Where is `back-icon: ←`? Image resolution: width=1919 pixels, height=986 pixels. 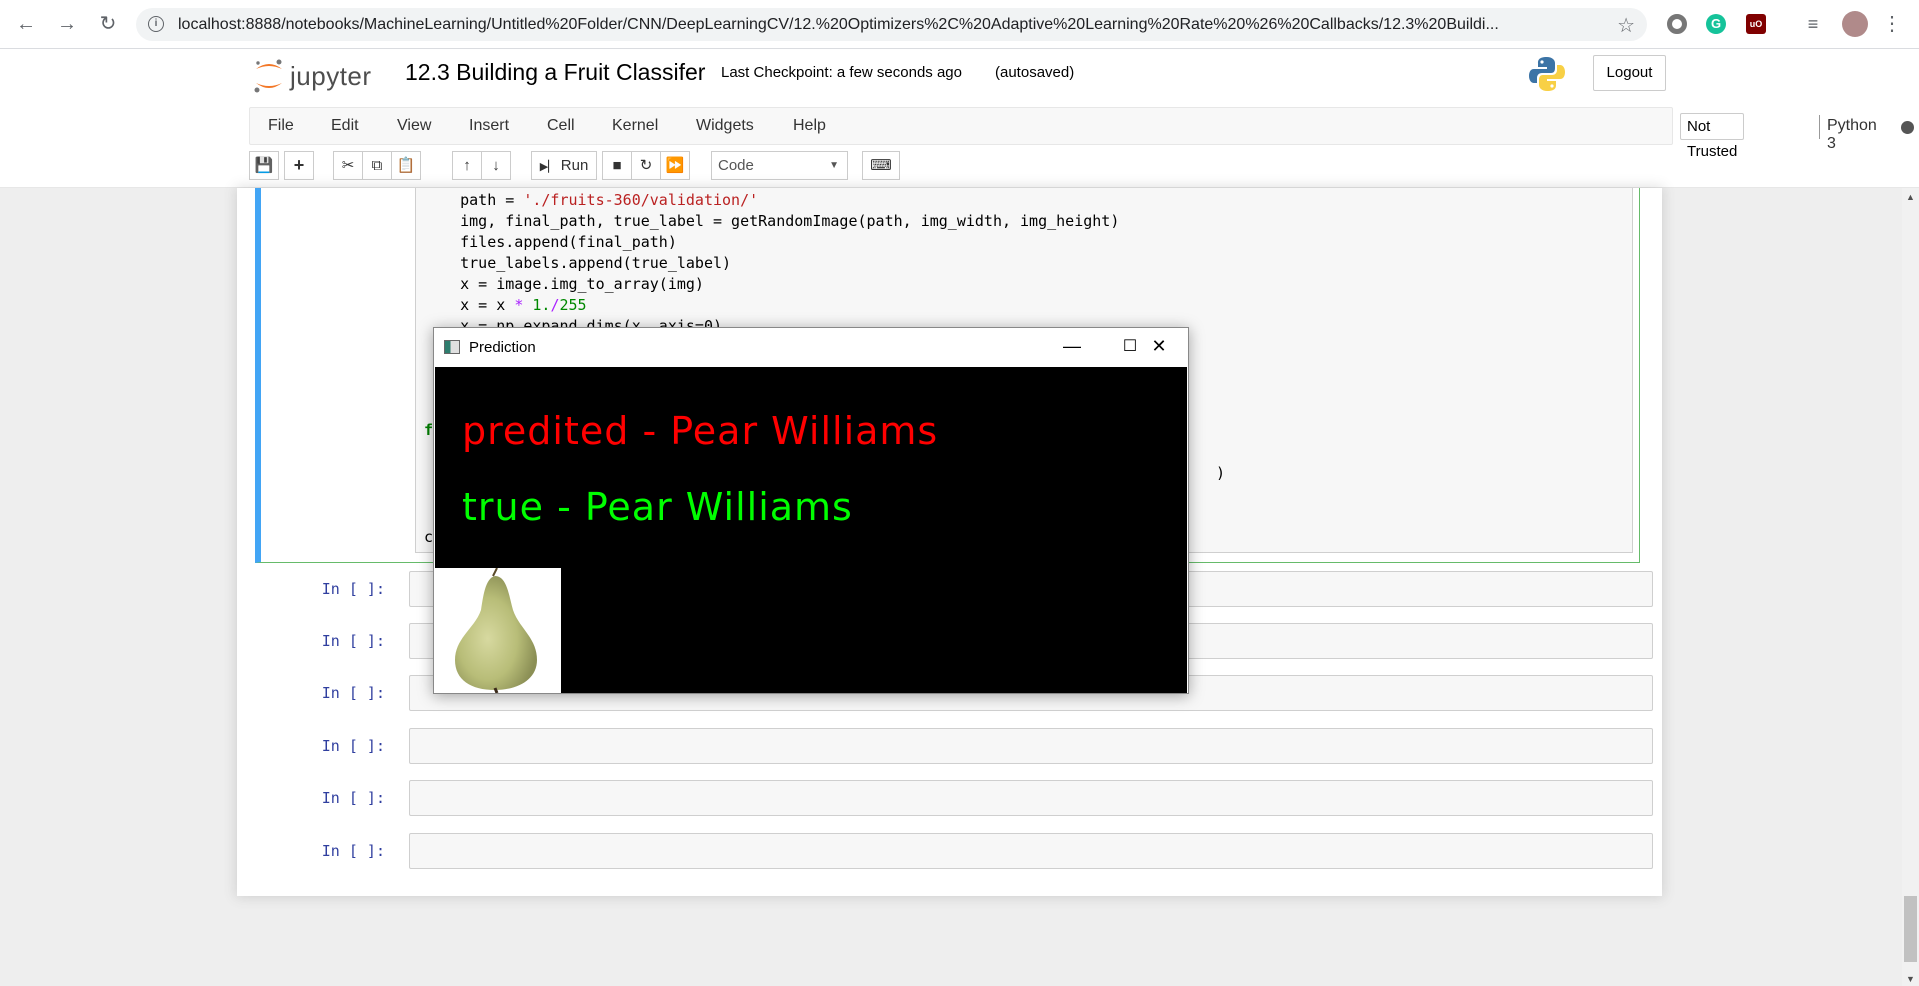 back-icon: ← is located at coordinates (26, 24).